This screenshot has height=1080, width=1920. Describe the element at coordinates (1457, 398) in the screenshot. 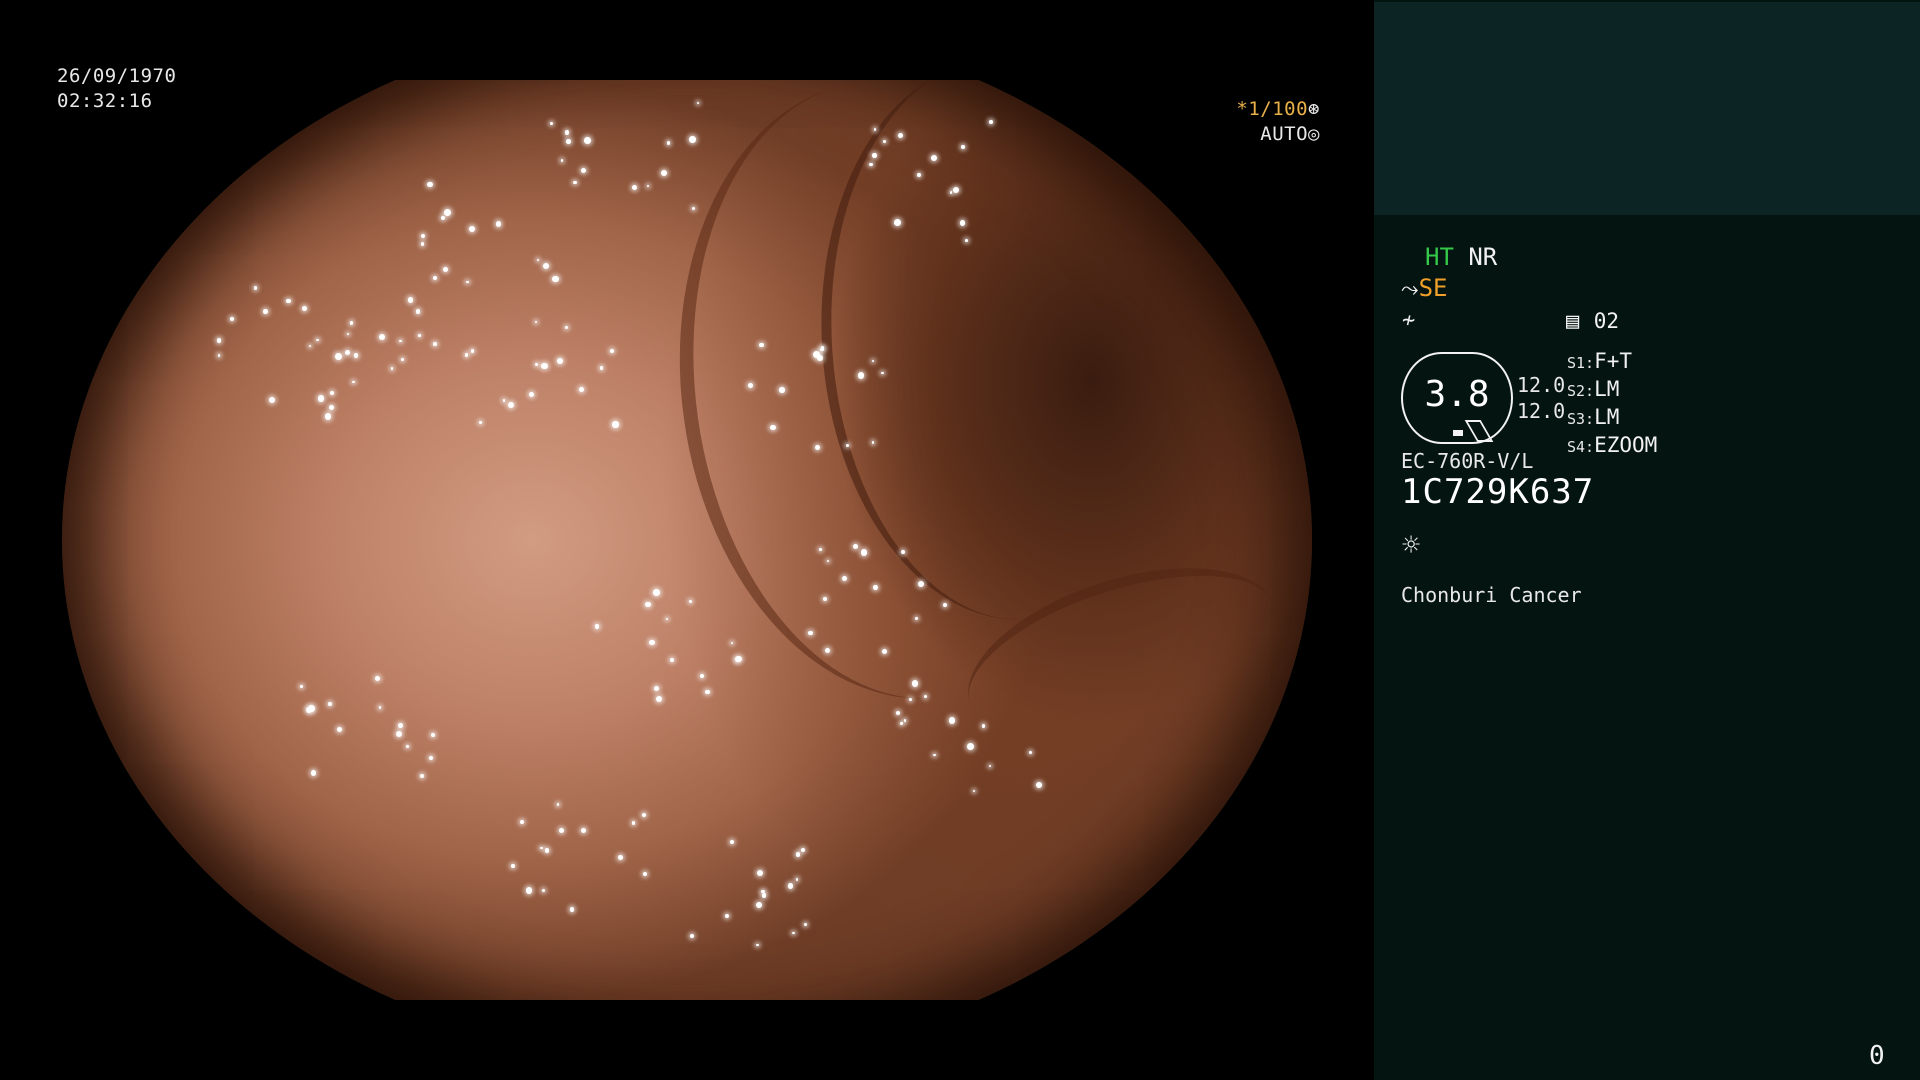

I see `zoom-dial: 3.8` at that location.